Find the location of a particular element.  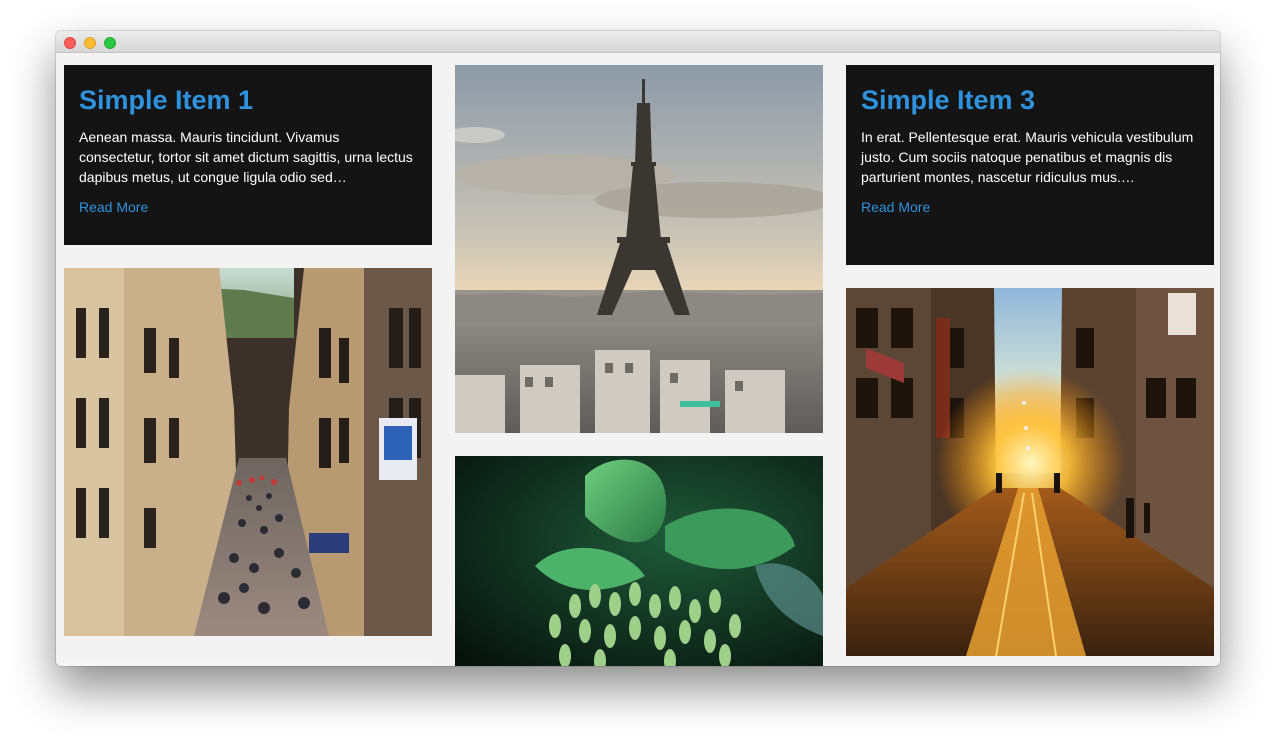

image-tile-partial is located at coordinates (248, 663).